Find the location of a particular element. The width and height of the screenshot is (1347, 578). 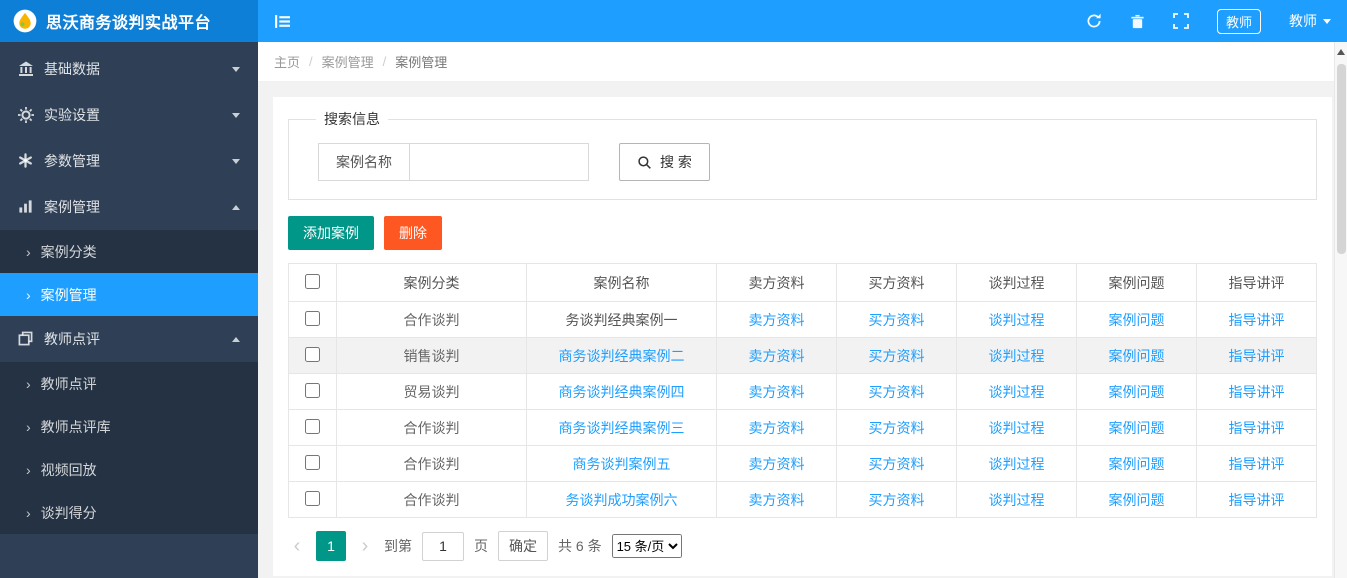

case-name-link: 商务谈判经典案例四 is located at coordinates (622, 392).